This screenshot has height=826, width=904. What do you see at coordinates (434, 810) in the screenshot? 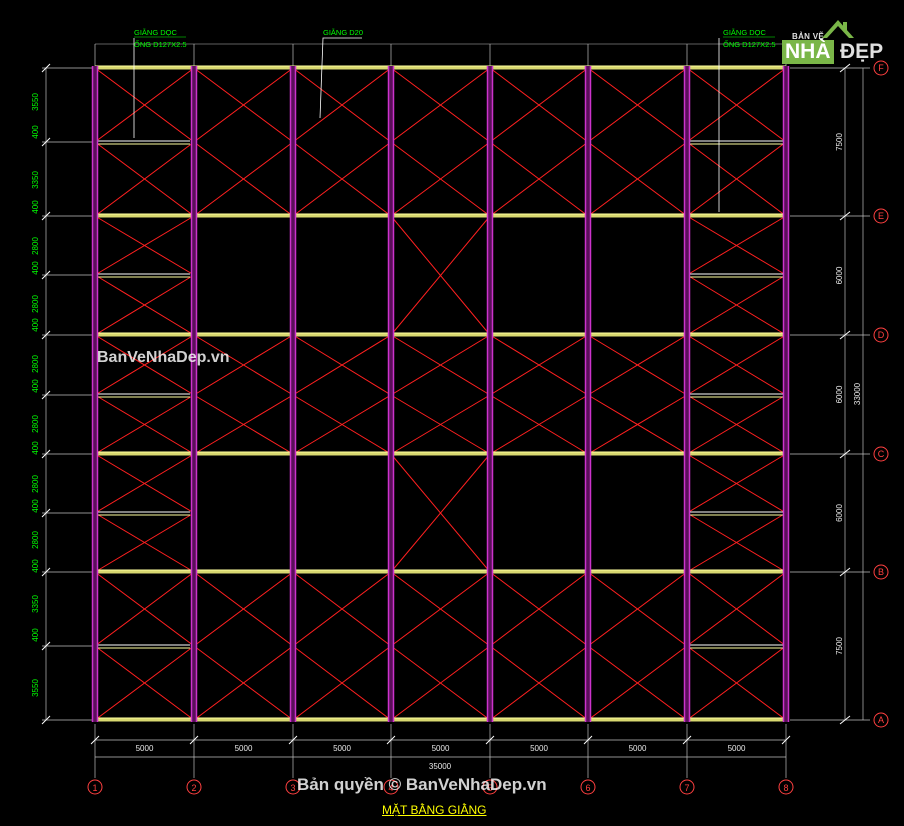
I see `drawing-title: MẶT BẰNG GIẰNG` at bounding box center [434, 810].